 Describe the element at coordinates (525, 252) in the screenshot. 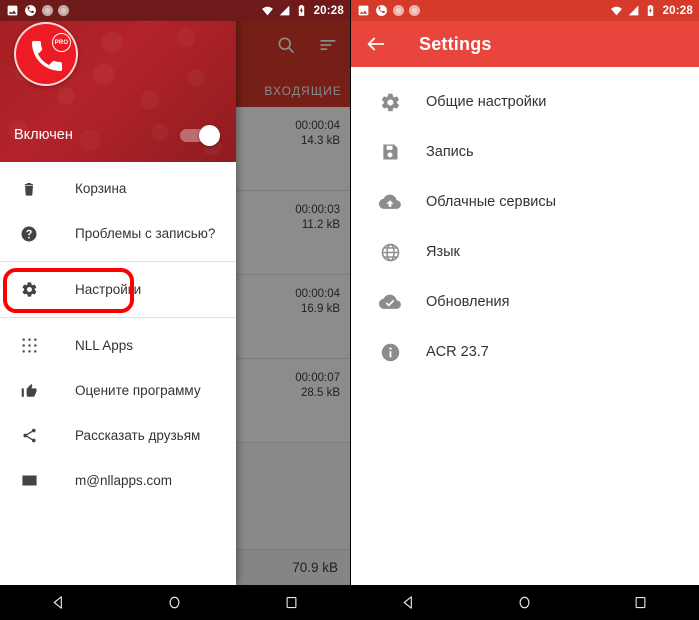

I see `settings-item-language: Язык` at that location.